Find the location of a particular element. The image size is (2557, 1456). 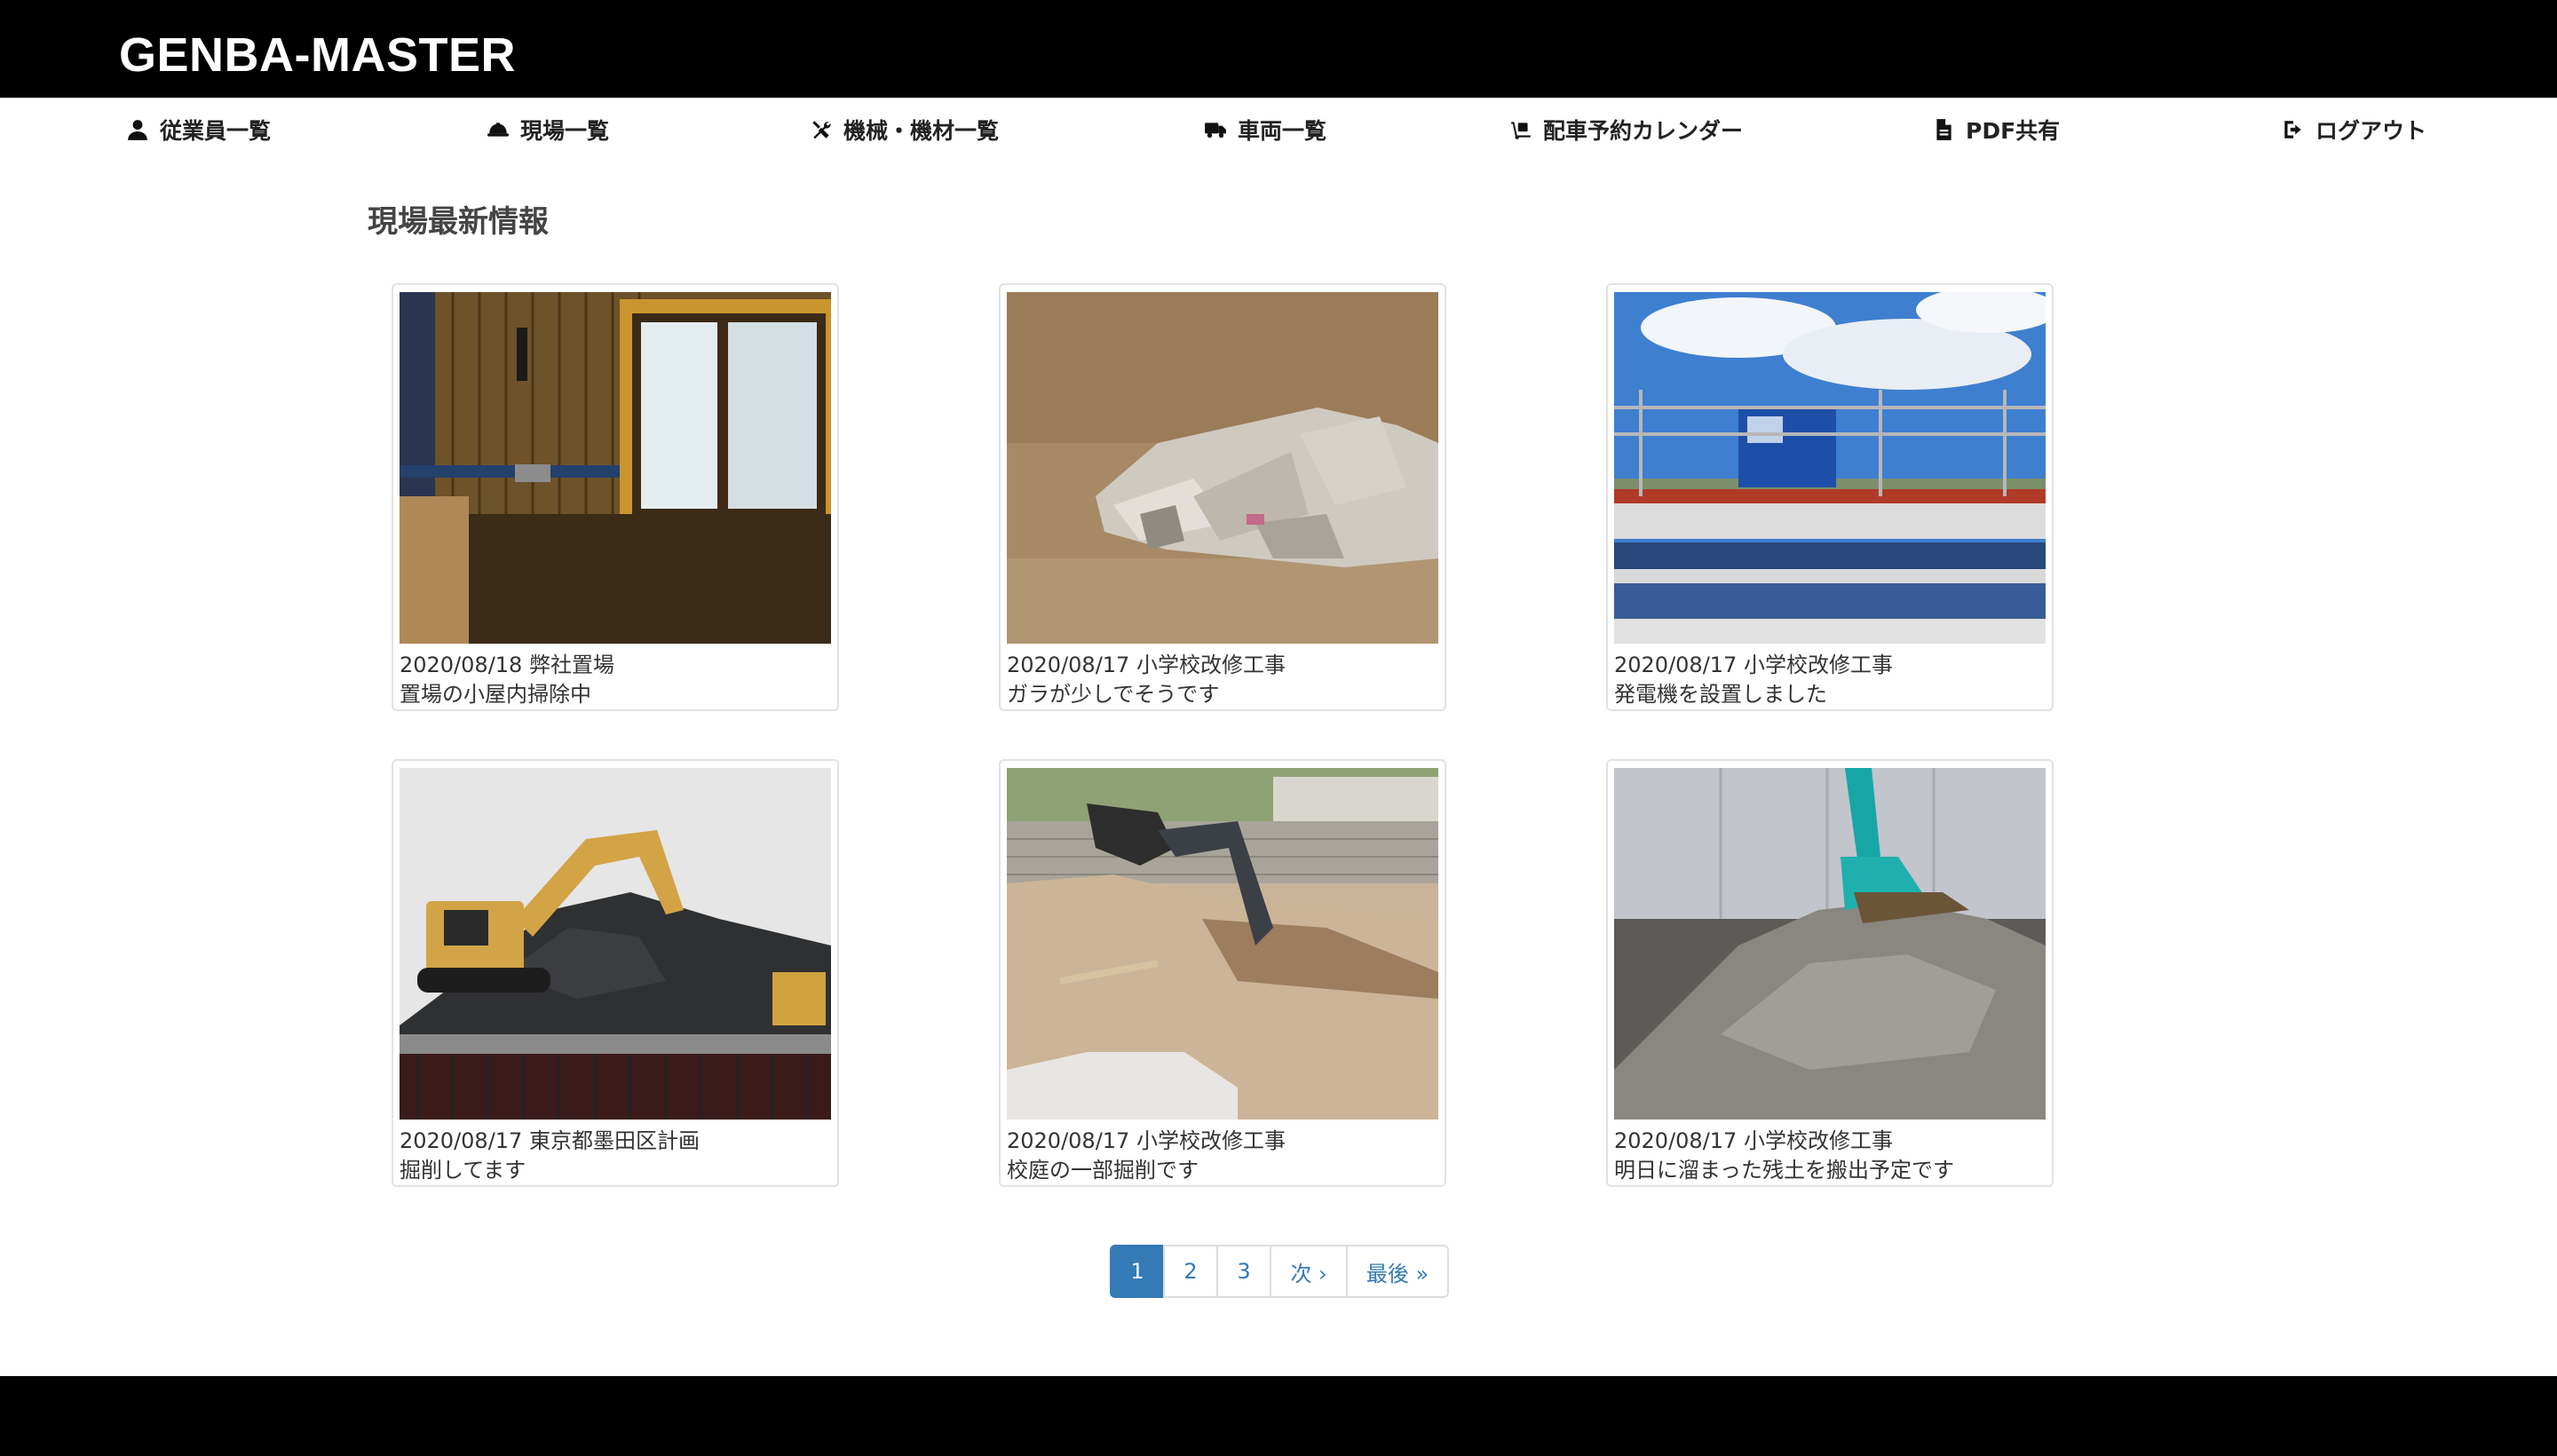

post-card: 2020/08/17 東京都墨田区計画 掘削してます is located at coordinates (615, 973).